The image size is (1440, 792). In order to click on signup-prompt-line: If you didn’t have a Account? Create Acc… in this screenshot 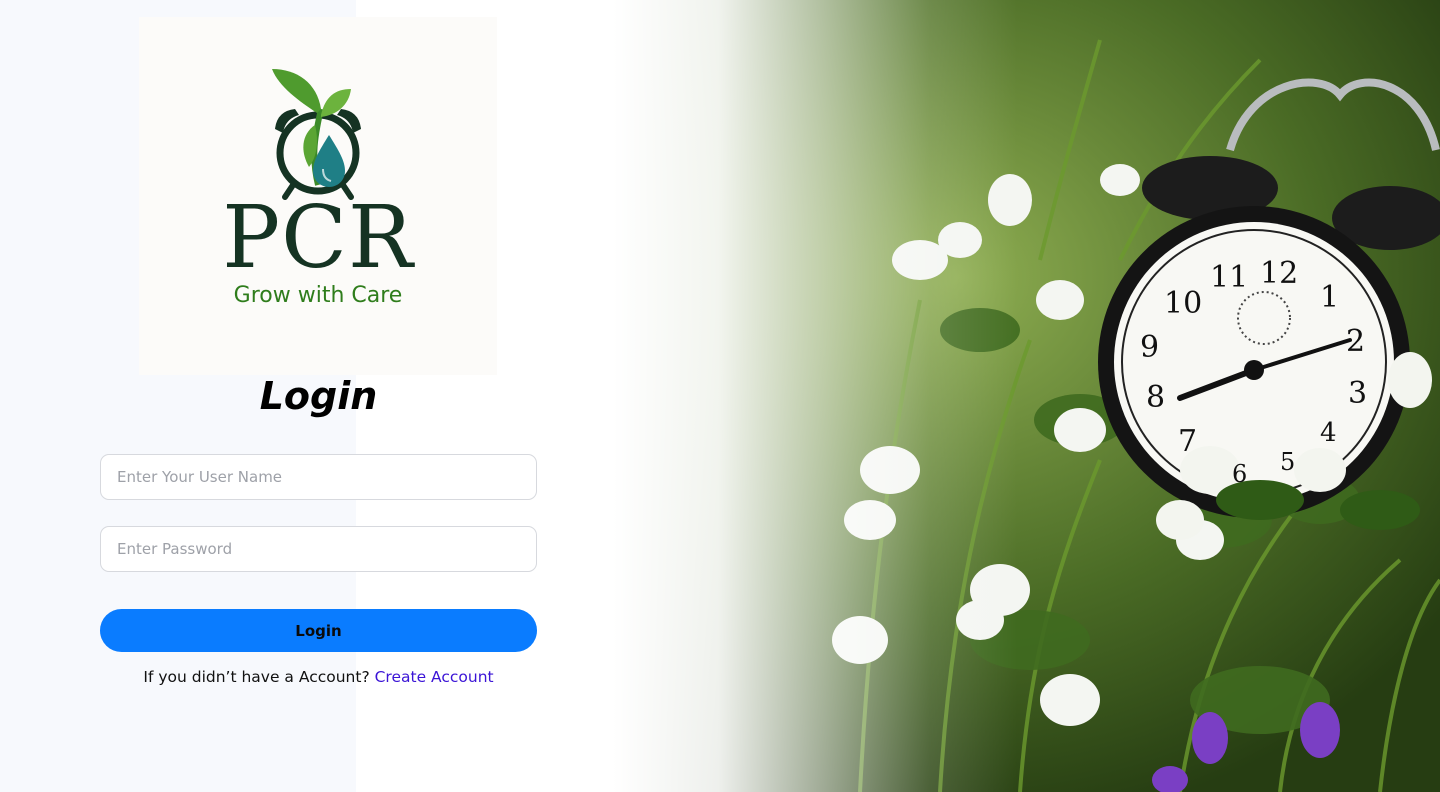, I will do `click(318, 677)`.